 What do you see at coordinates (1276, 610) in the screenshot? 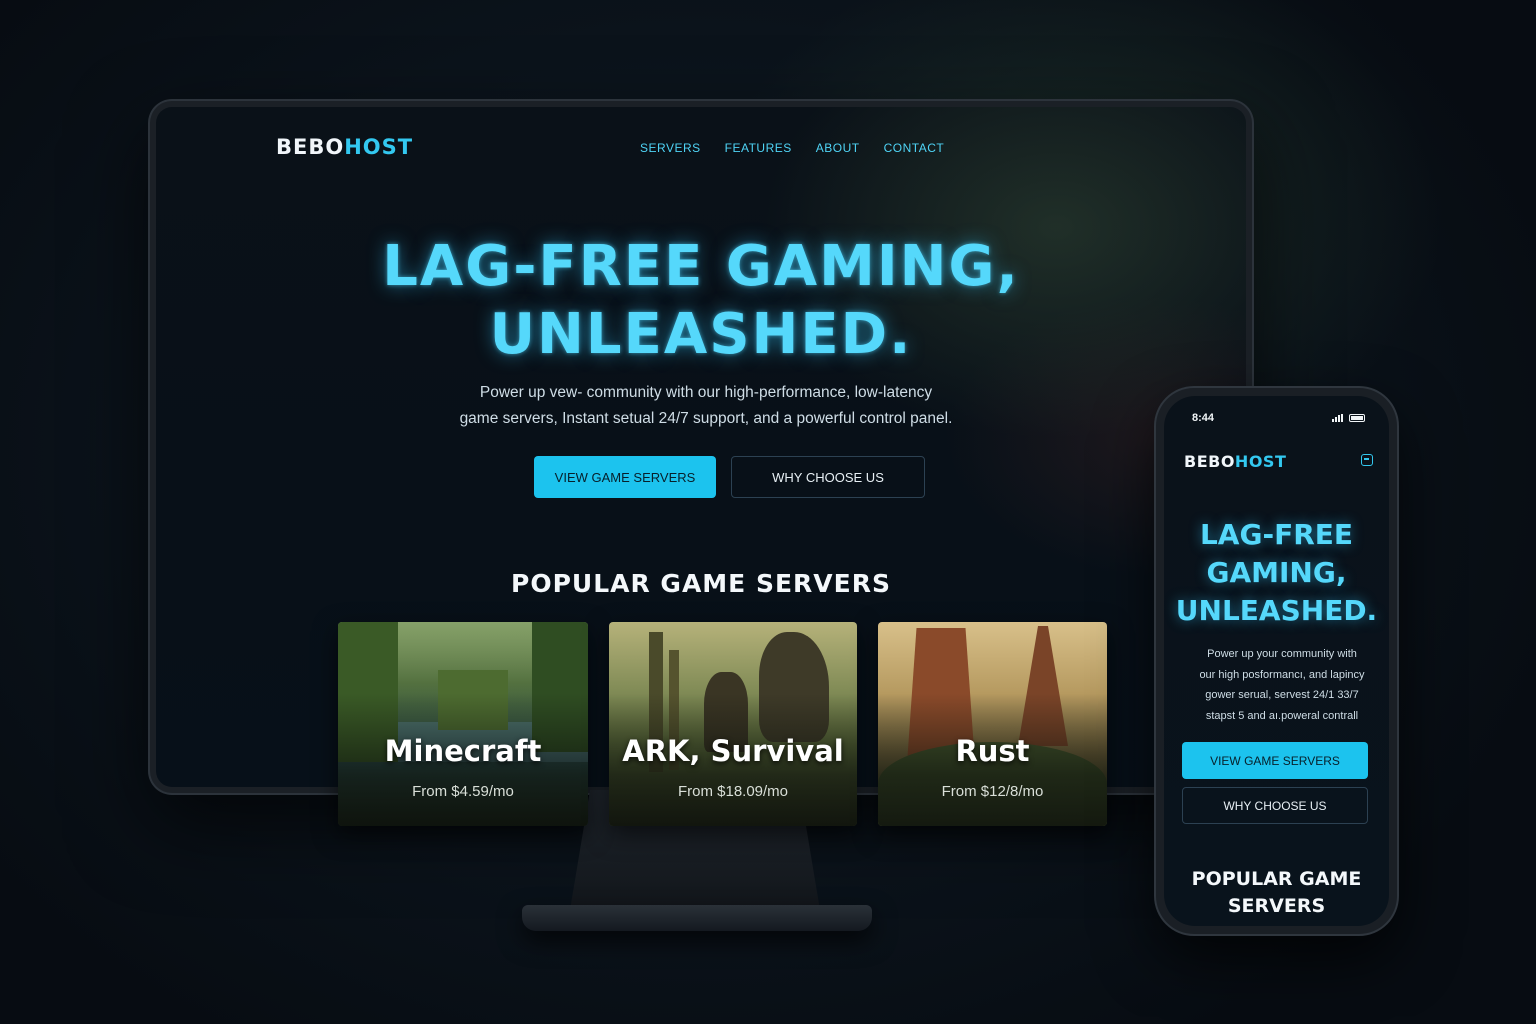
I see `mobile-hero-title-line3: UNLEASHED.` at bounding box center [1276, 610].